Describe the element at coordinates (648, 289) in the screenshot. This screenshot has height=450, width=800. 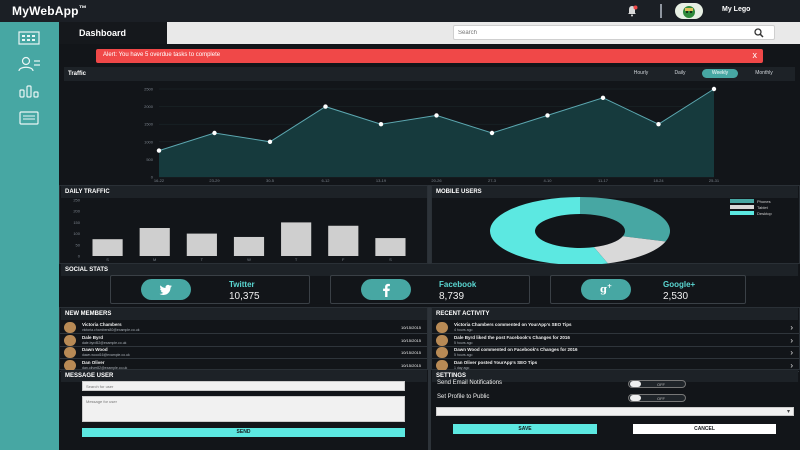
I see `social-googleplus: g+ Google+ 2,530` at that location.